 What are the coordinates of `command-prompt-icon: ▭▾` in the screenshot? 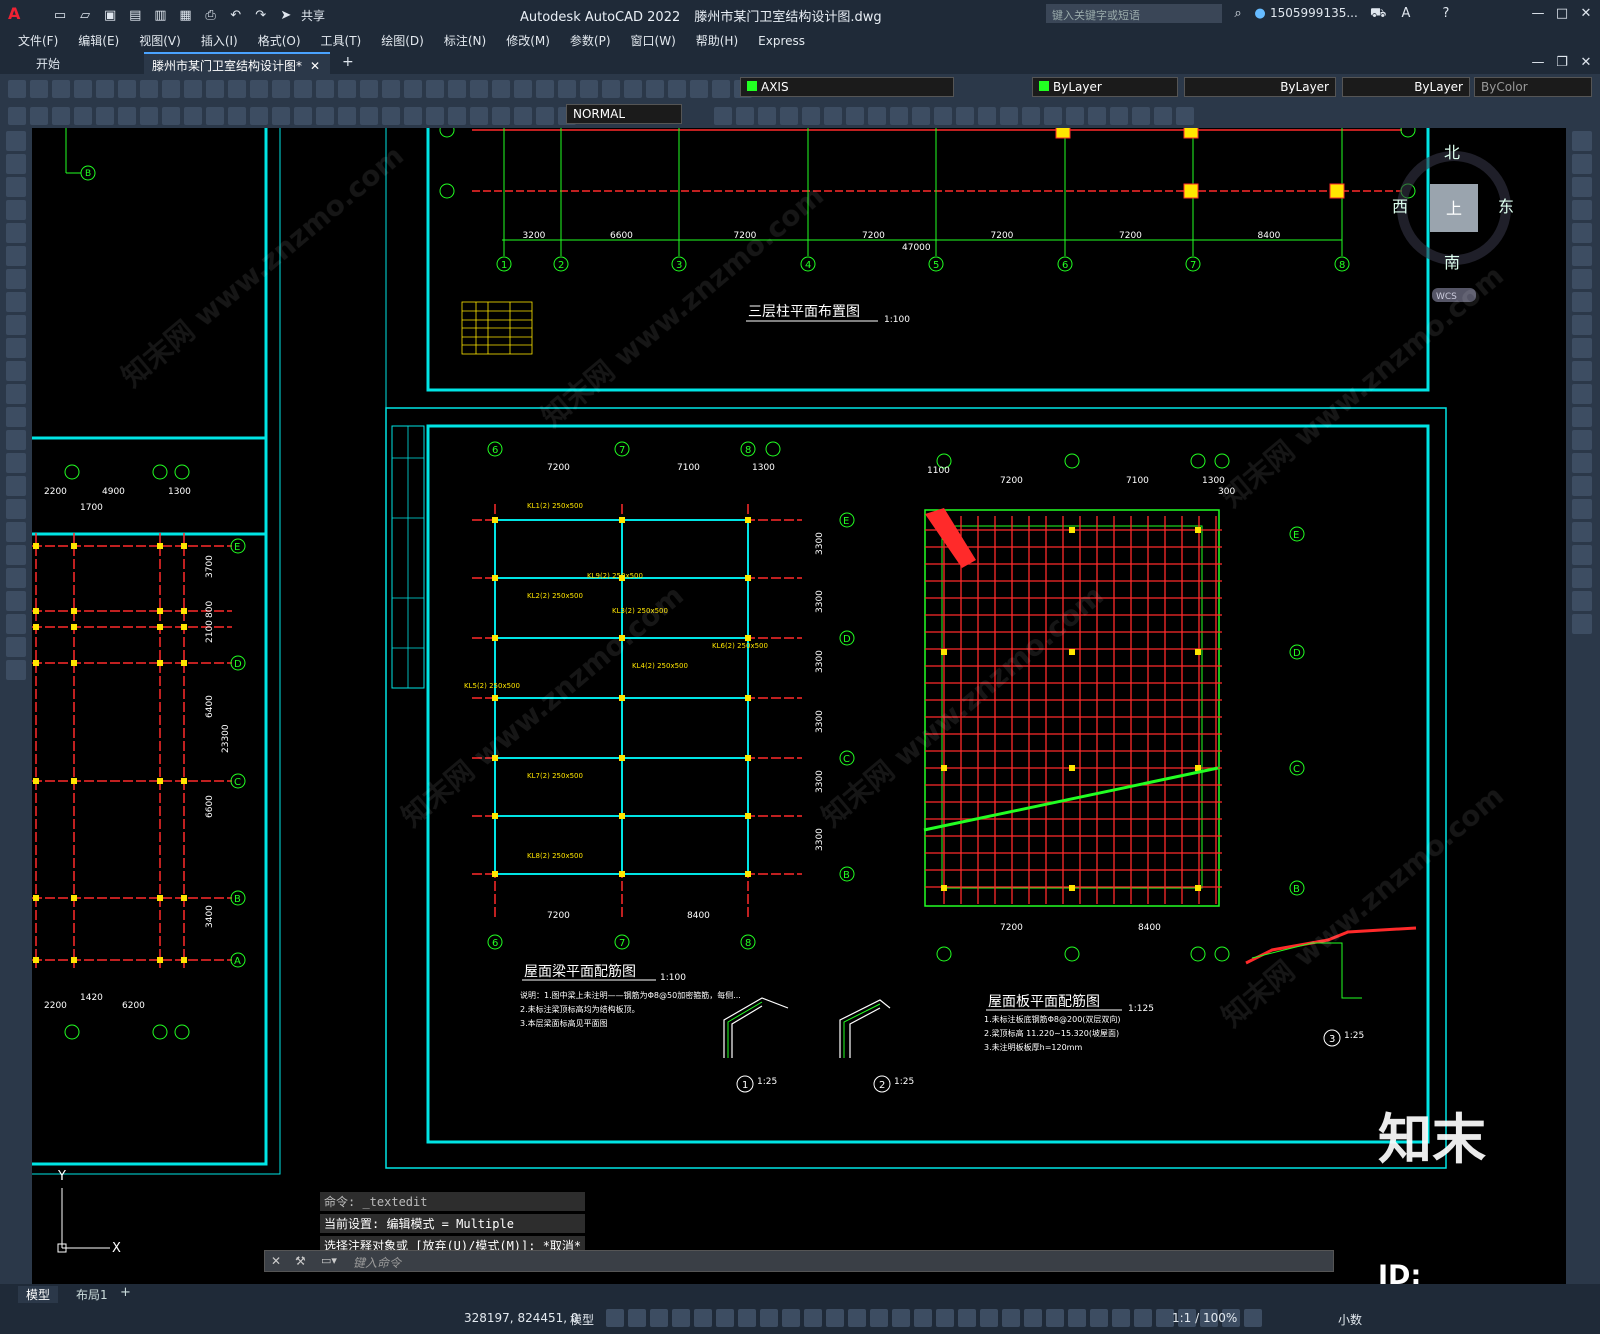 It's located at (329, 1260).